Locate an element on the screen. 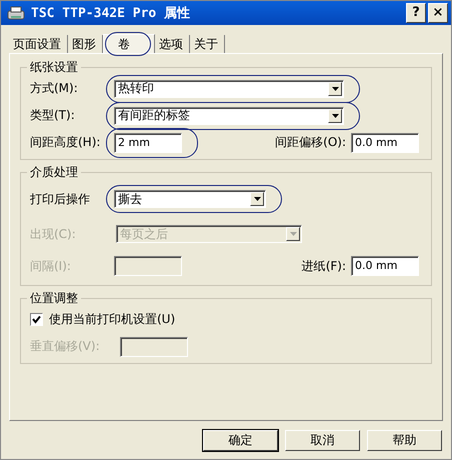 Image resolution: width=452 pixels, height=460 pixels. group-title: 纸张设置 is located at coordinates (54, 67).